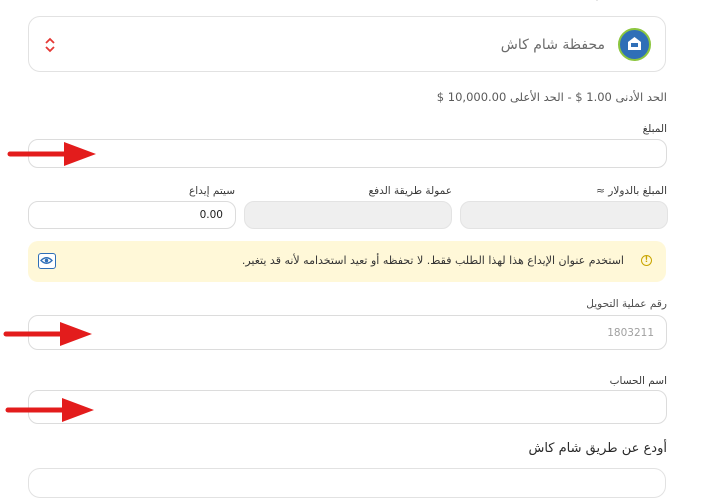 This screenshot has height=498, width=717. I want to click on account-name-input, so click(347, 407).